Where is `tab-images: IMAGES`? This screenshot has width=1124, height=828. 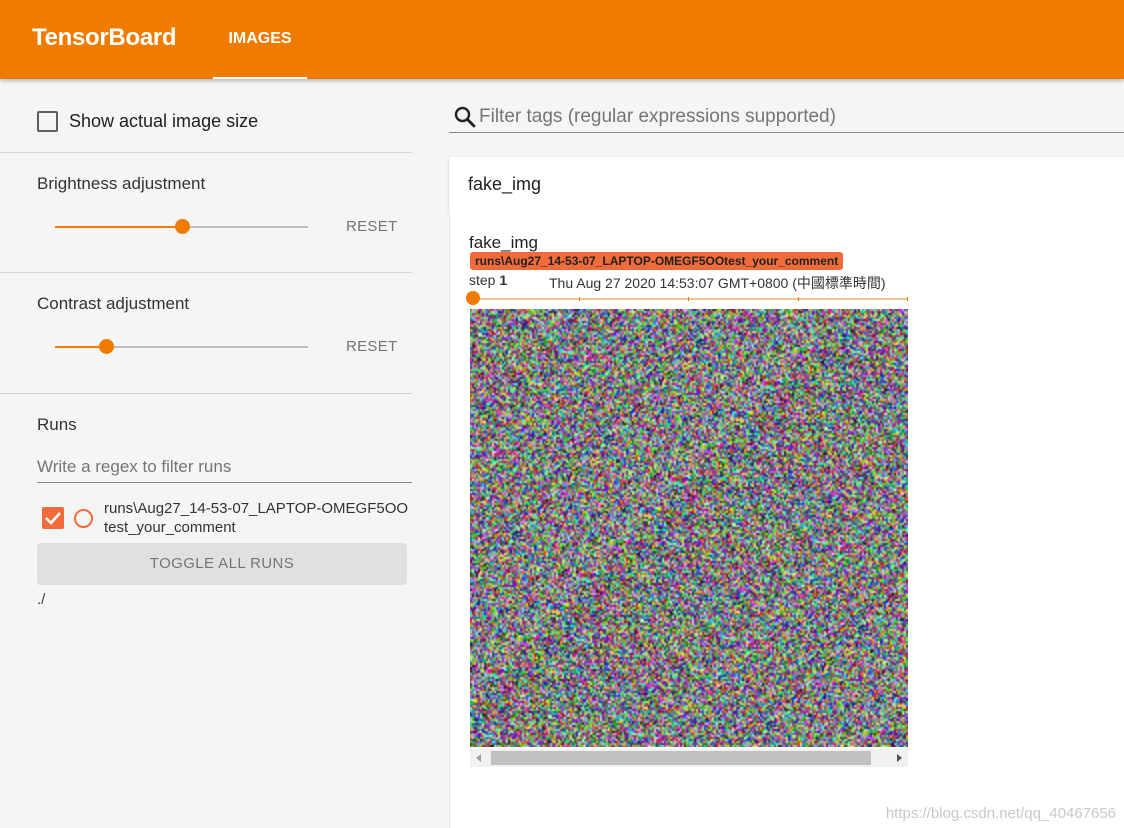
tab-images: IMAGES is located at coordinates (260, 39).